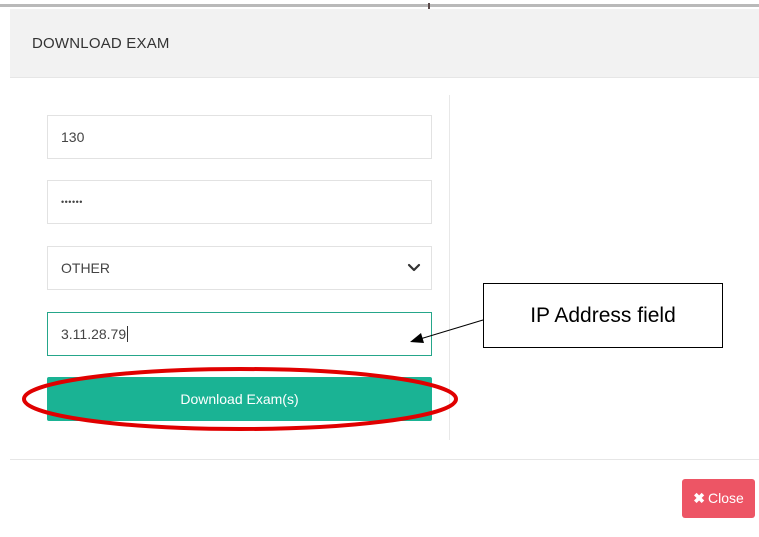 This screenshot has width=759, height=537. What do you see at coordinates (414, 267) in the screenshot?
I see `chevron-down-icon` at bounding box center [414, 267].